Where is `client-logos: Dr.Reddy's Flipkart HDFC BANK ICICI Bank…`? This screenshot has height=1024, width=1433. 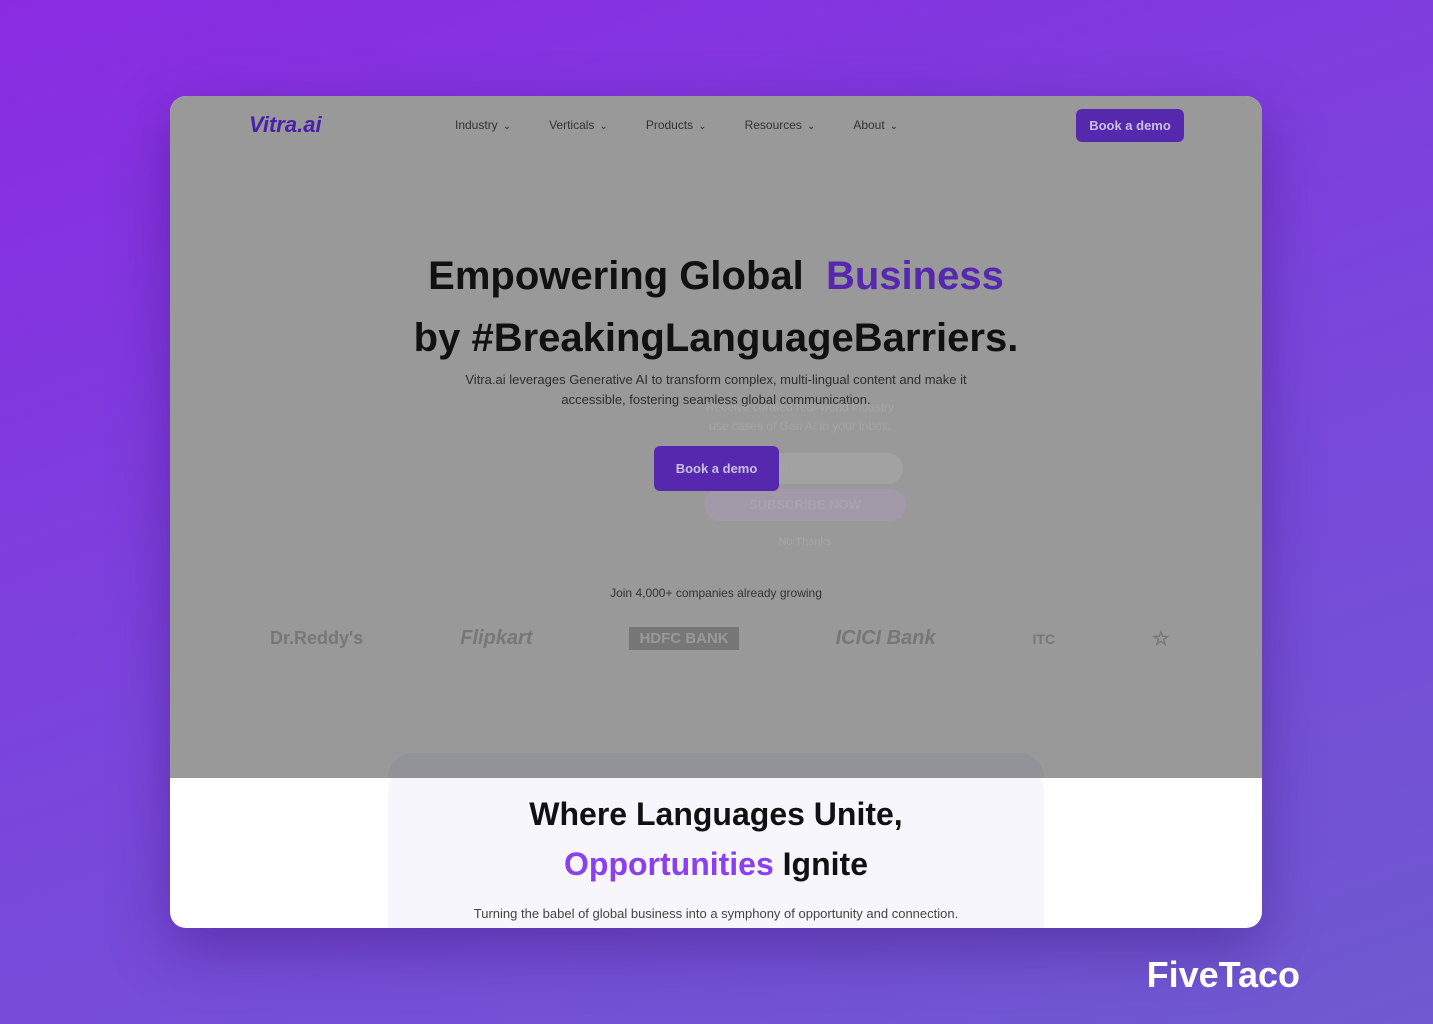
client-logos: Dr.Reddy's Flipkart HDFC BANK ICICI Bank… is located at coordinates (720, 638).